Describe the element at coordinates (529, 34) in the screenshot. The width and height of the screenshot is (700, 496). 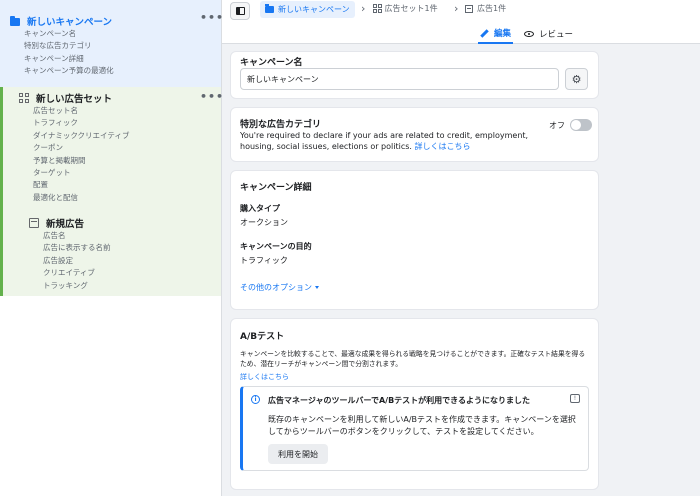
I see `eye-icon` at that location.